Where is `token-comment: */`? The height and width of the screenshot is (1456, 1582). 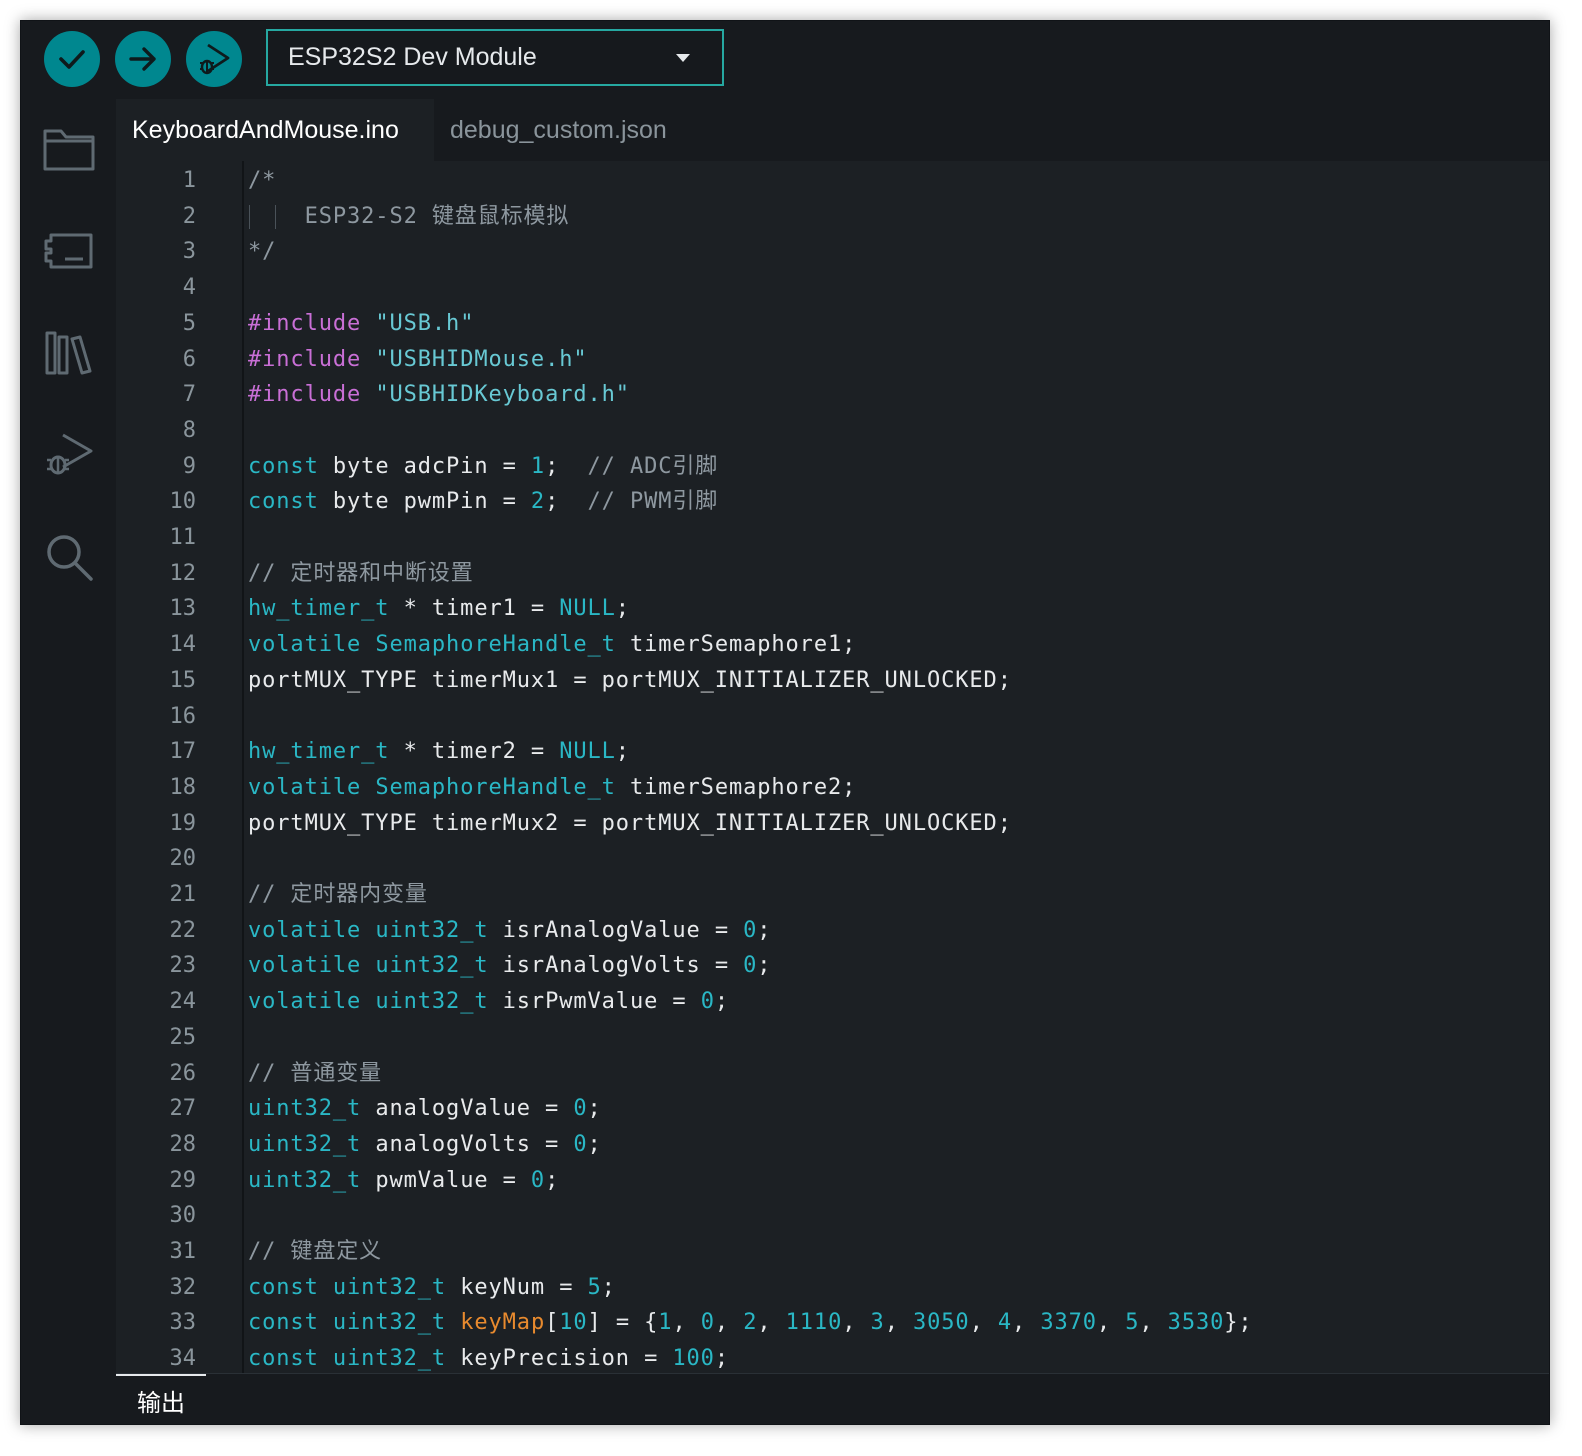
token-comment: */ is located at coordinates (262, 252).